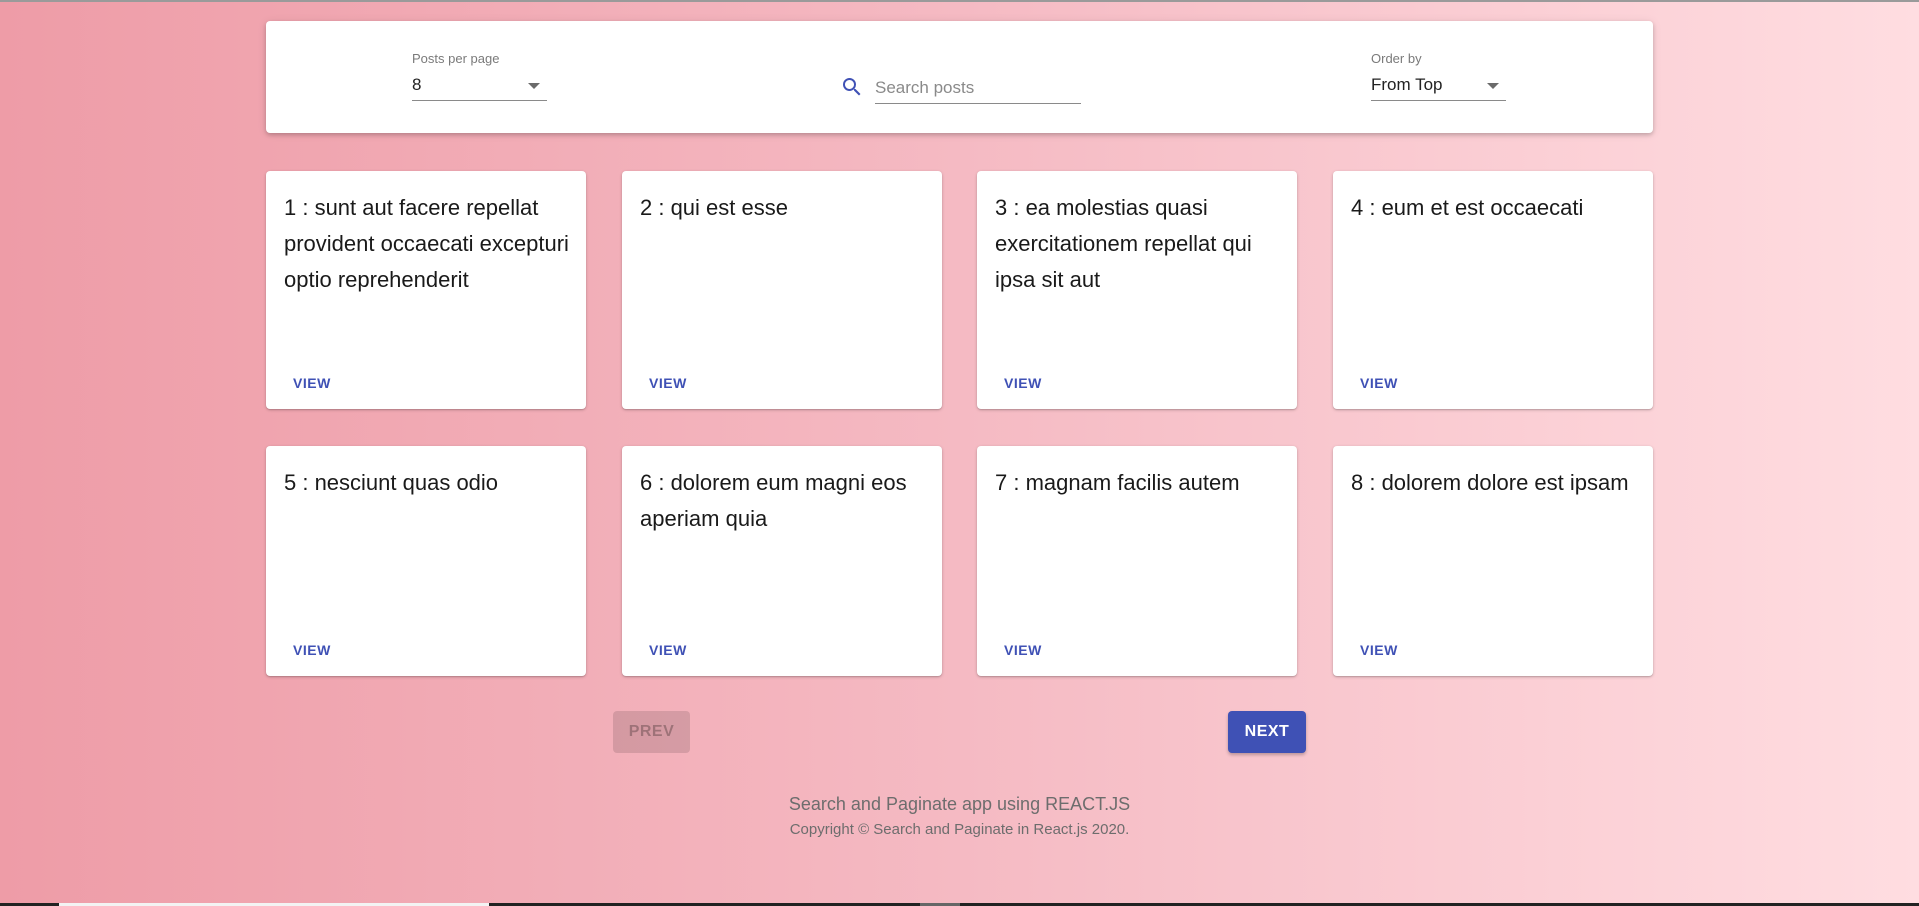  What do you see at coordinates (1407, 84) in the screenshot?
I see `order-by-value: From Top` at bounding box center [1407, 84].